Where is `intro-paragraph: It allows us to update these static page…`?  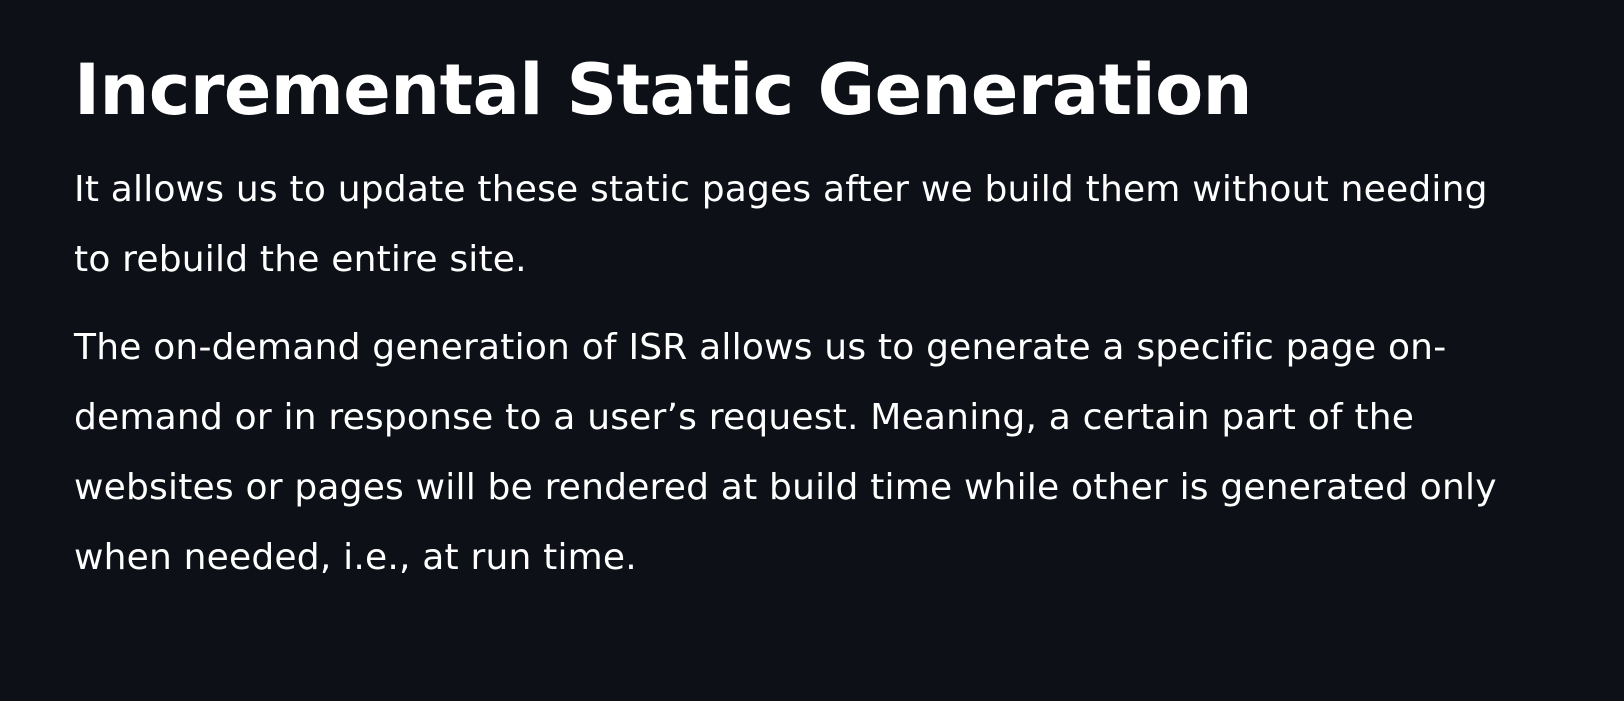 intro-paragraph: It allows us to update these static page… is located at coordinates (781, 224).